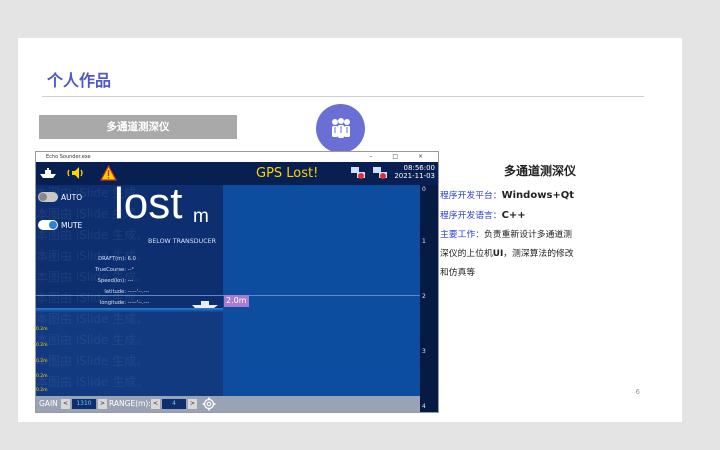 This screenshot has width=720, height=450. I want to click on network-disconnected-icon, so click(358, 173).